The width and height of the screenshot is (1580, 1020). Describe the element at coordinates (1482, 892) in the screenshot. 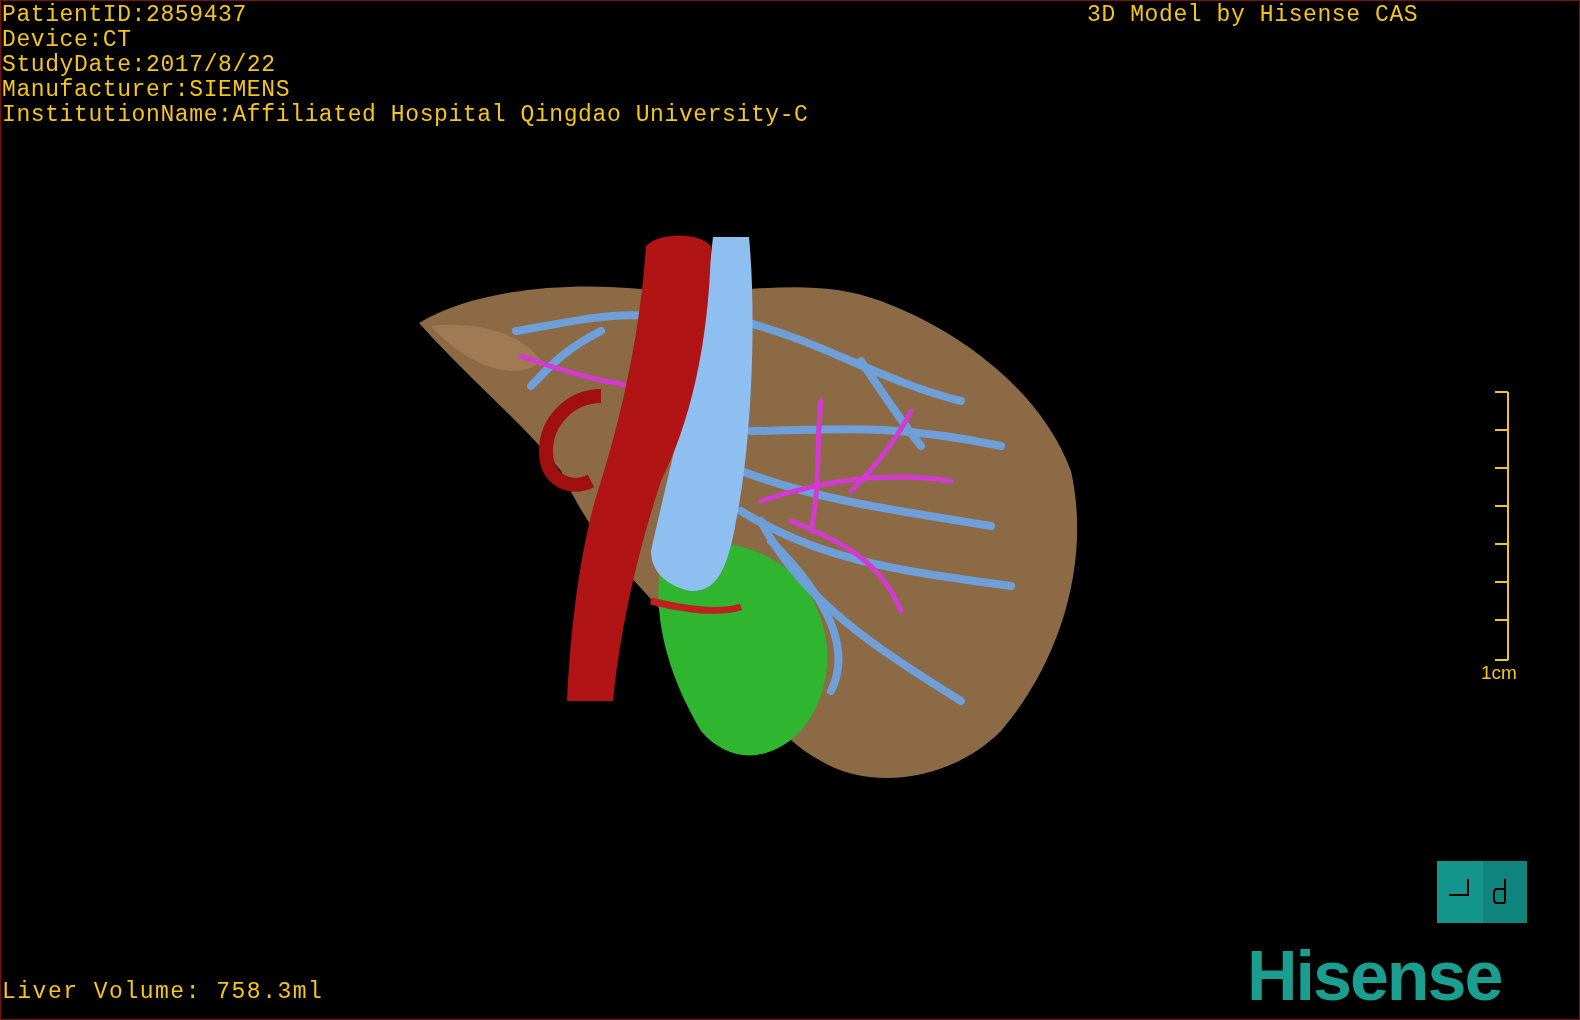

I see `orientation-cube-icon` at that location.